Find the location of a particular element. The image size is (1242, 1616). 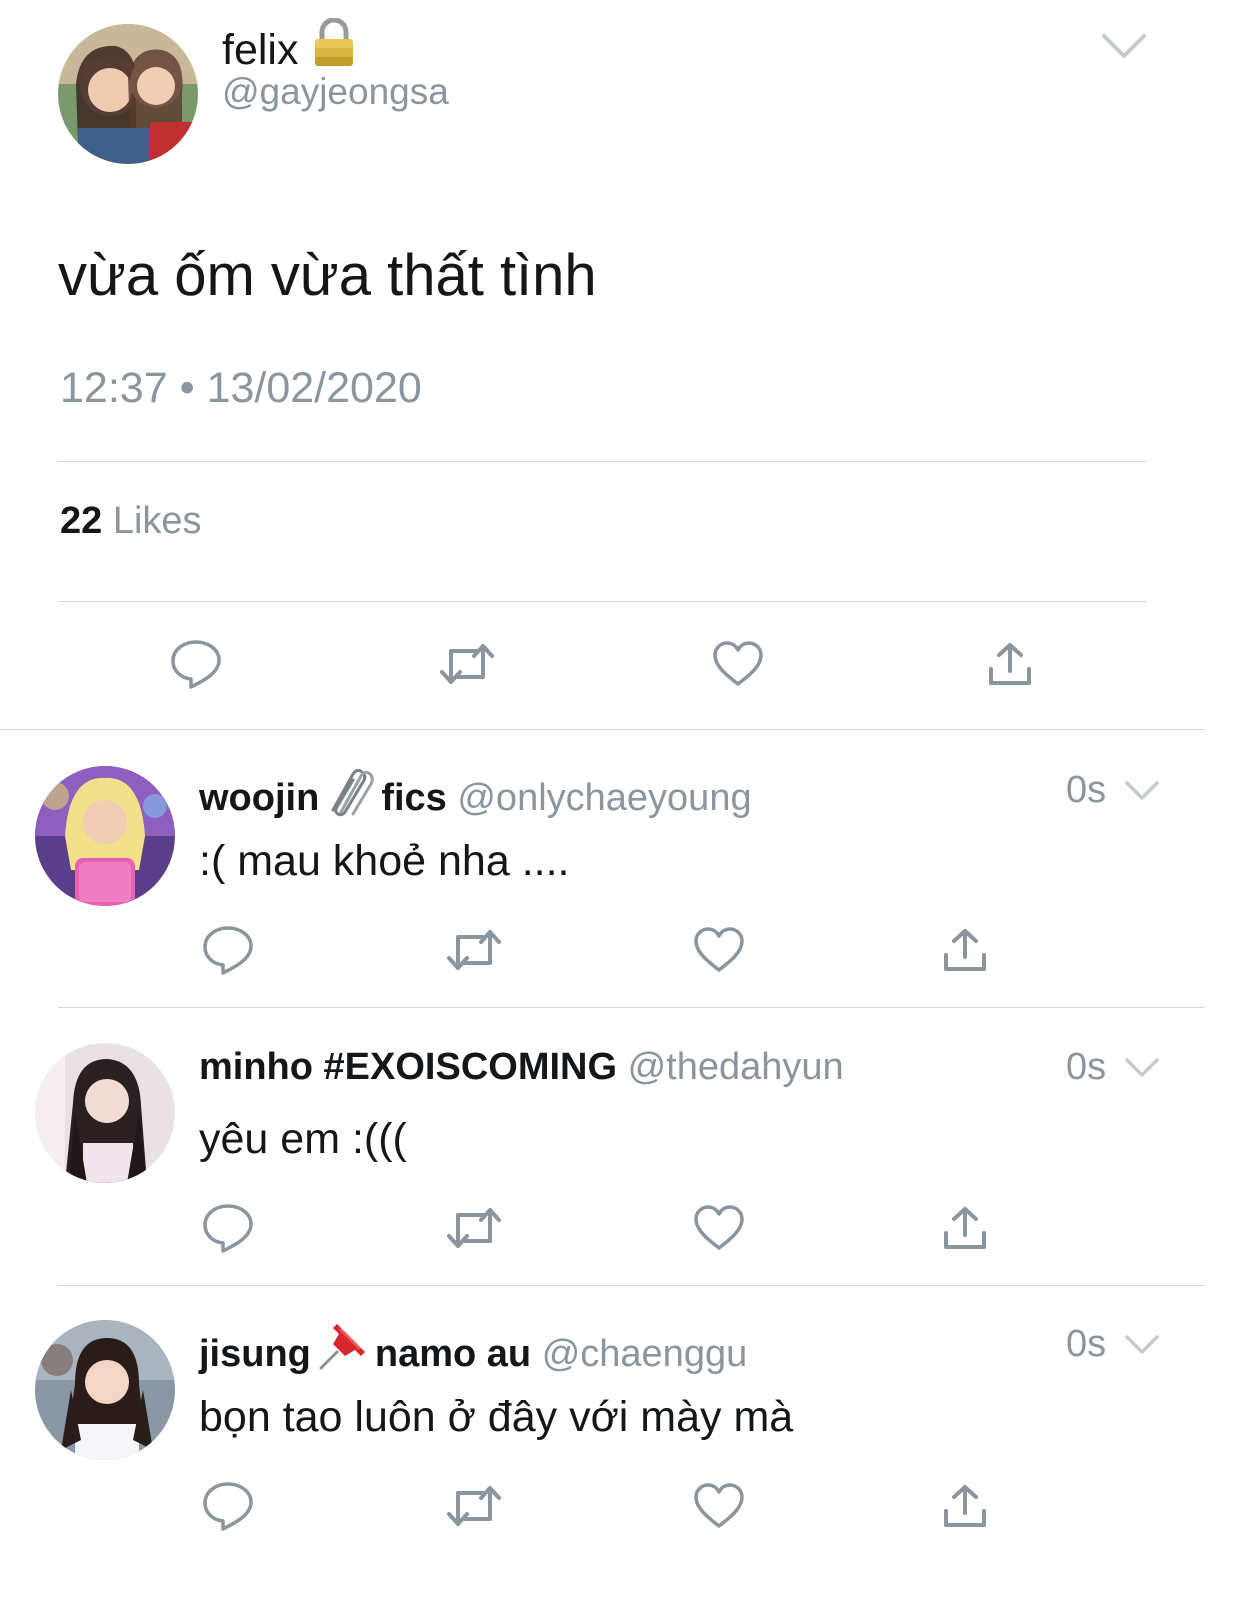

reply-author-name: woojin is located at coordinates (259, 798).